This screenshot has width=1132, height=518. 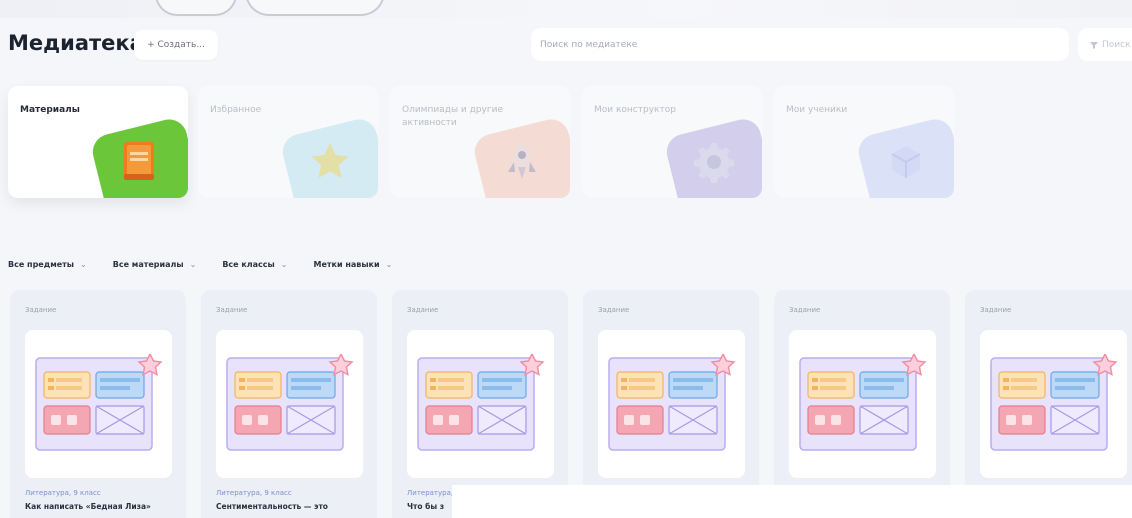 I want to click on cube-icon, so click(x=906, y=162).